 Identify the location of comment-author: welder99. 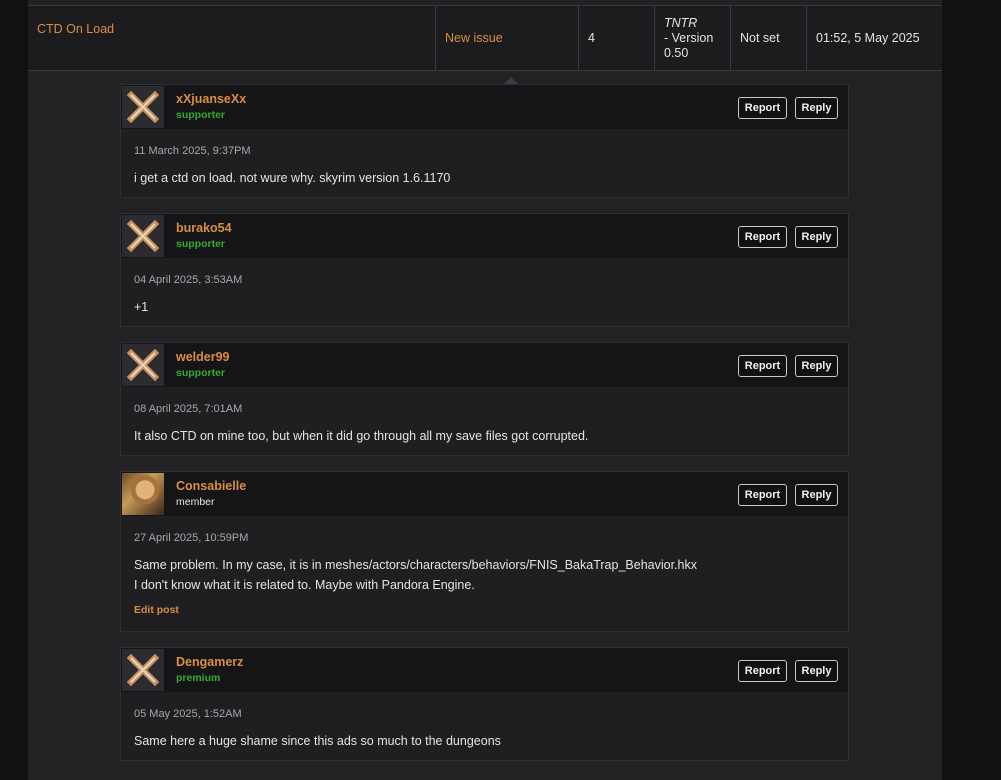
(203, 357).